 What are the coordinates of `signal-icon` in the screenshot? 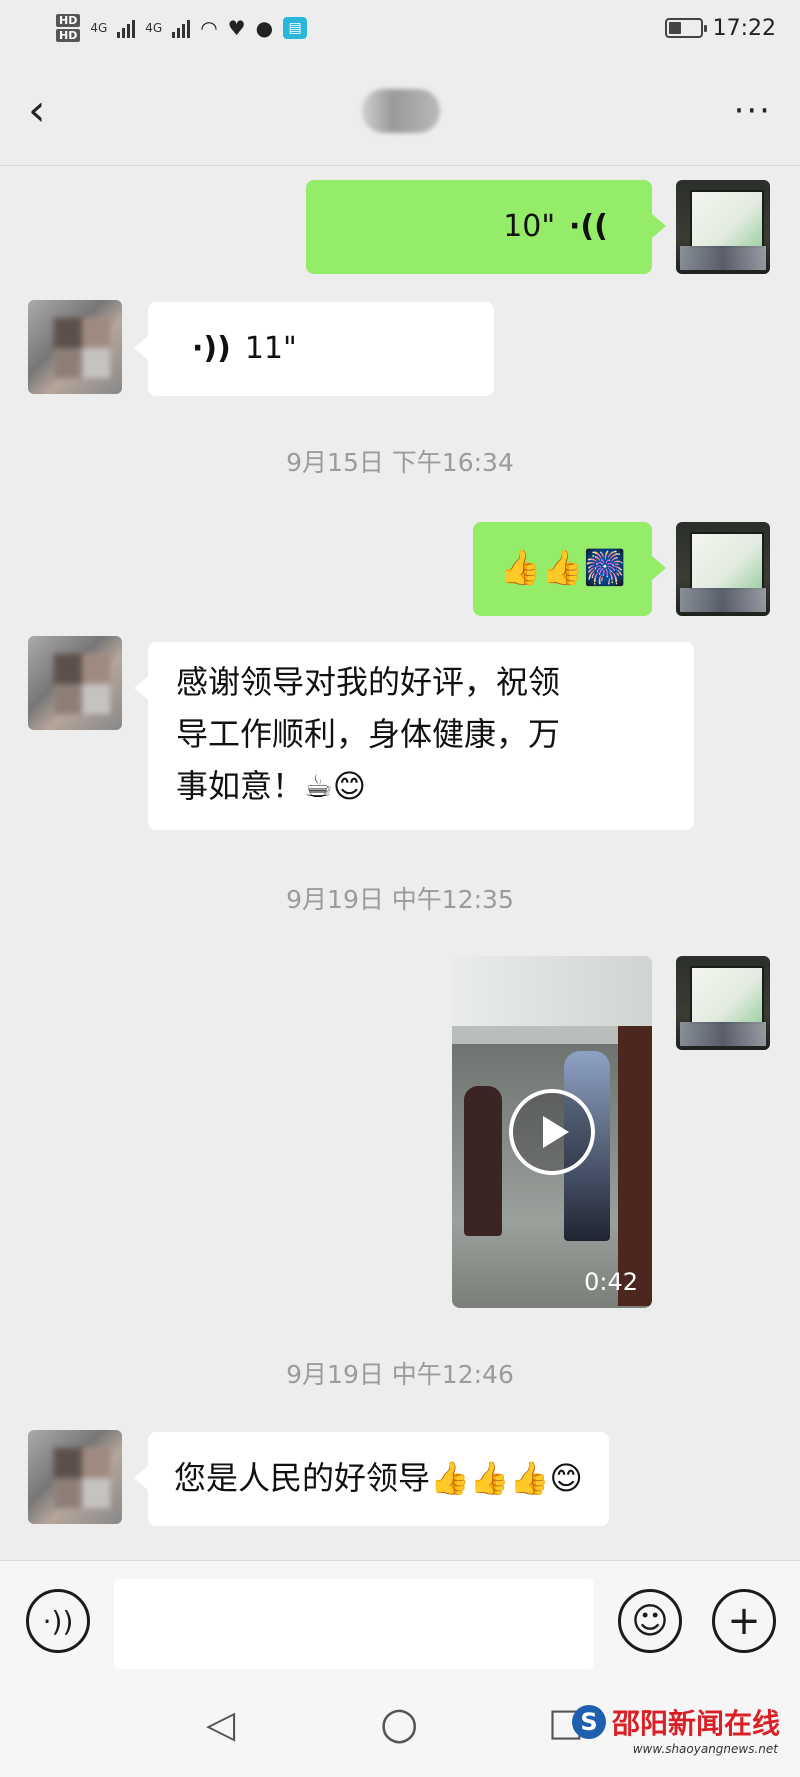 It's located at (126, 28).